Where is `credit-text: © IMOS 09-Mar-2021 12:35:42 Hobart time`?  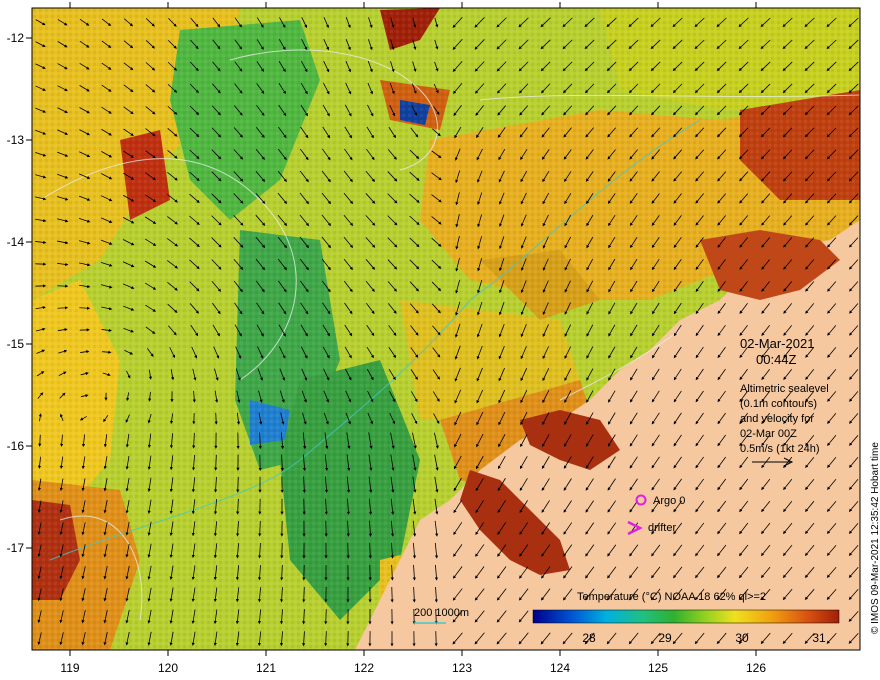
credit-text: © IMOS 09-Mar-2021 12:35:42 Hobart time is located at coordinates (875, 538).